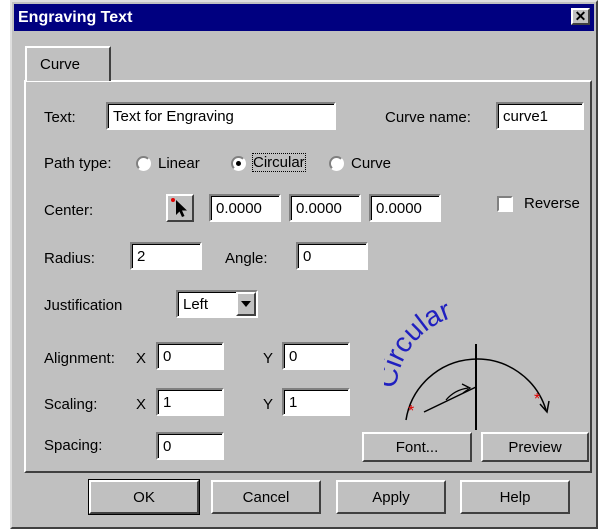 The height and width of the screenshot is (529, 610). Describe the element at coordinates (304, 17) in the screenshot. I see `title-bar: Engraving Text ✕` at that location.